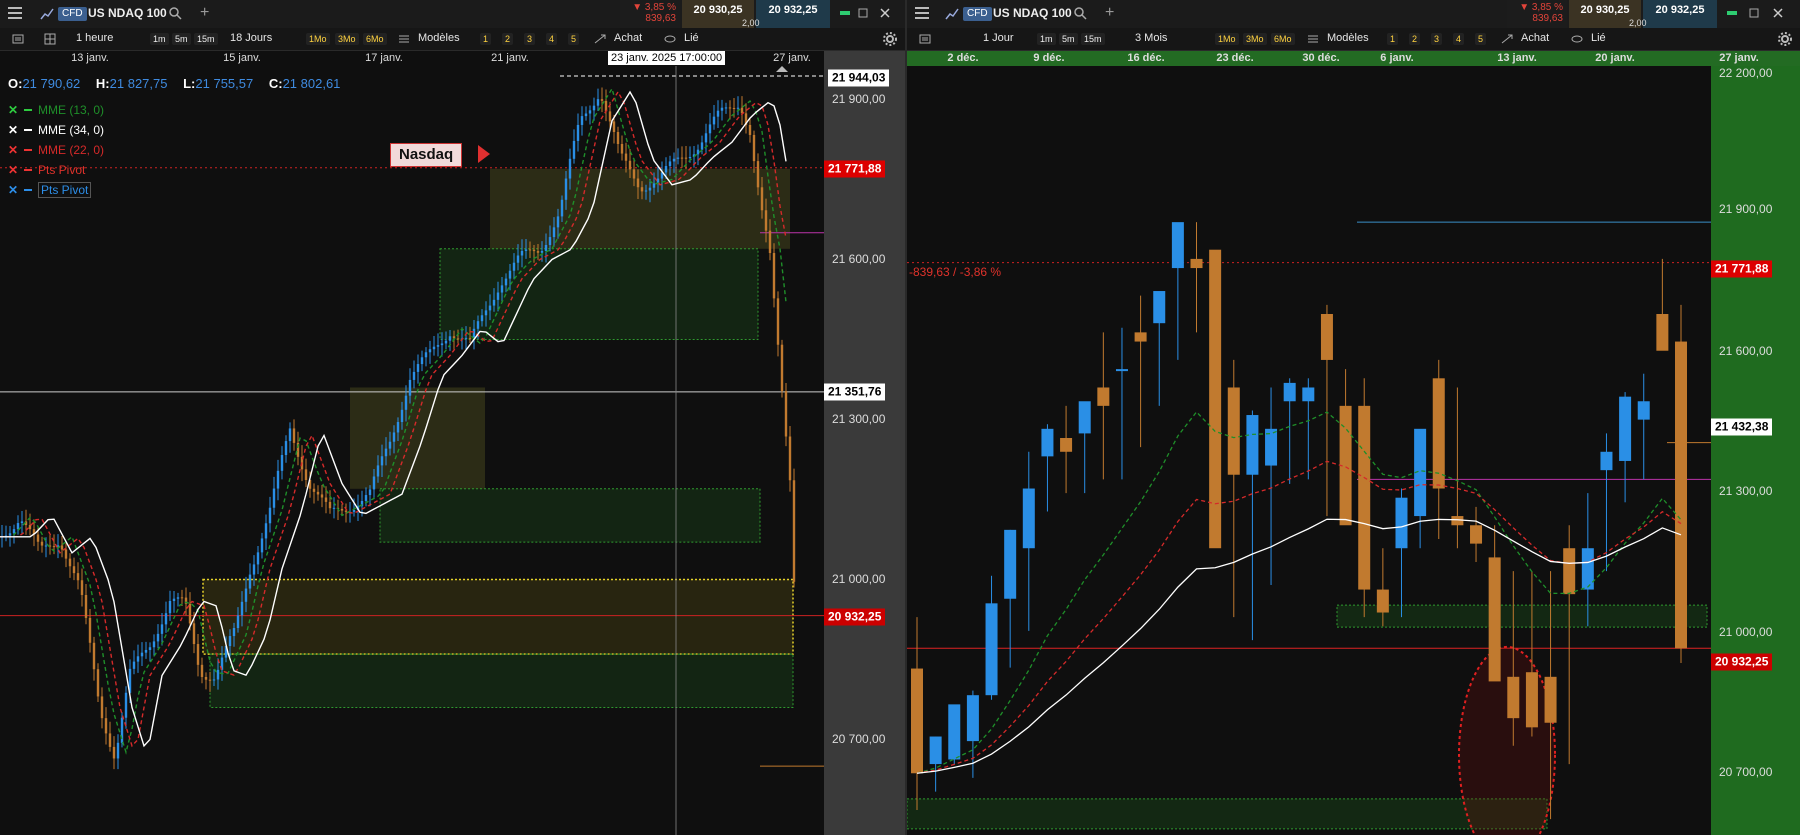 This screenshot has height=835, width=1800. What do you see at coordinates (510, 58) in the screenshot?
I see `date-label: 21 janv.` at bounding box center [510, 58].